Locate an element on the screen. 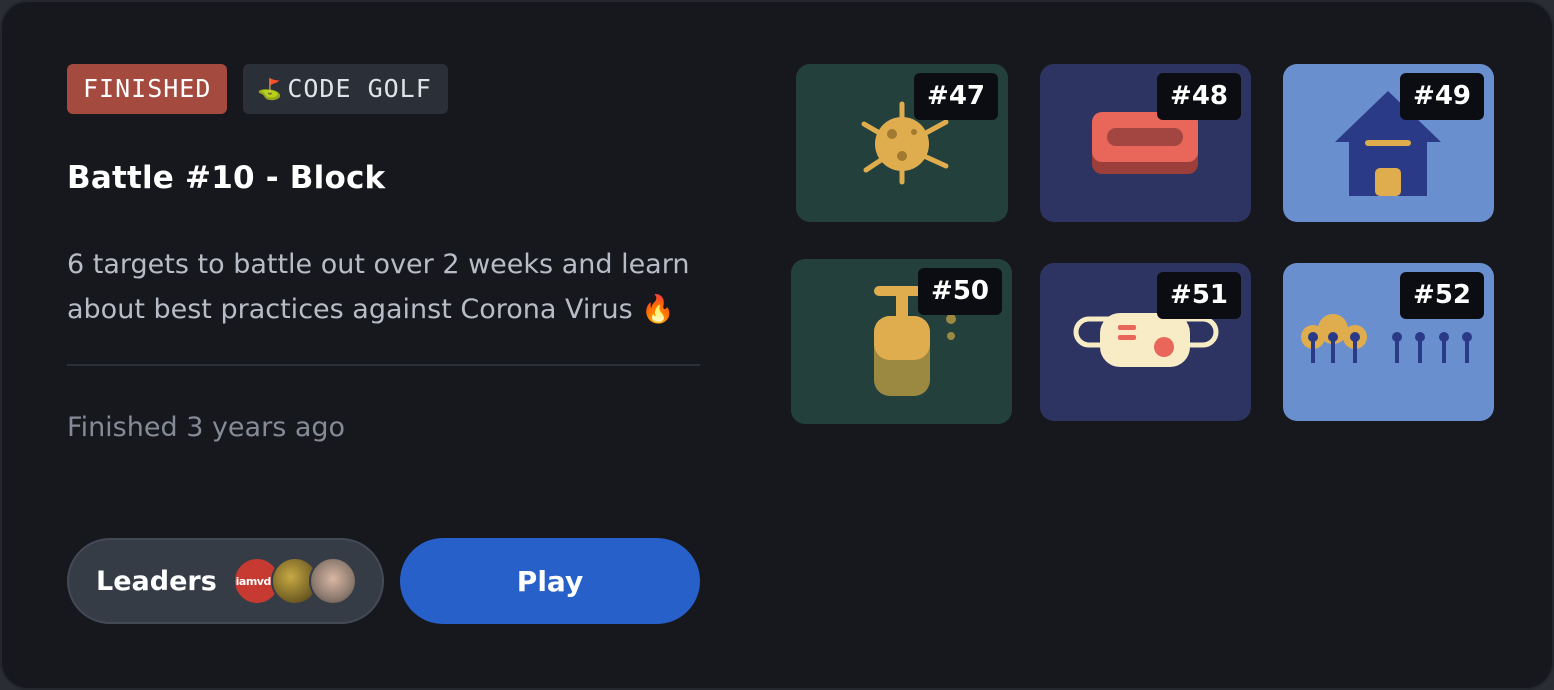  leaders-label: Leaders is located at coordinates (156, 581).